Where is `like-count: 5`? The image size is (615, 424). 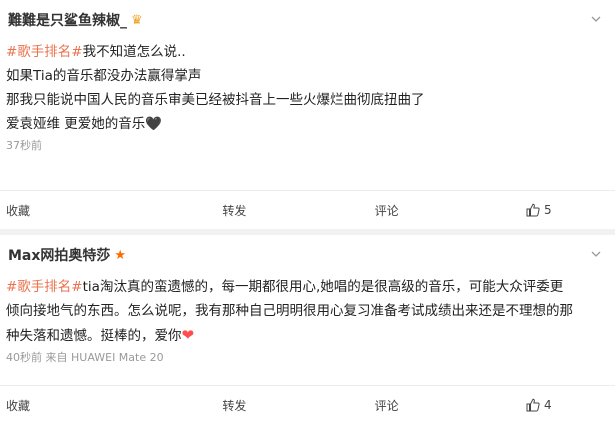 like-count: 5 is located at coordinates (548, 210).